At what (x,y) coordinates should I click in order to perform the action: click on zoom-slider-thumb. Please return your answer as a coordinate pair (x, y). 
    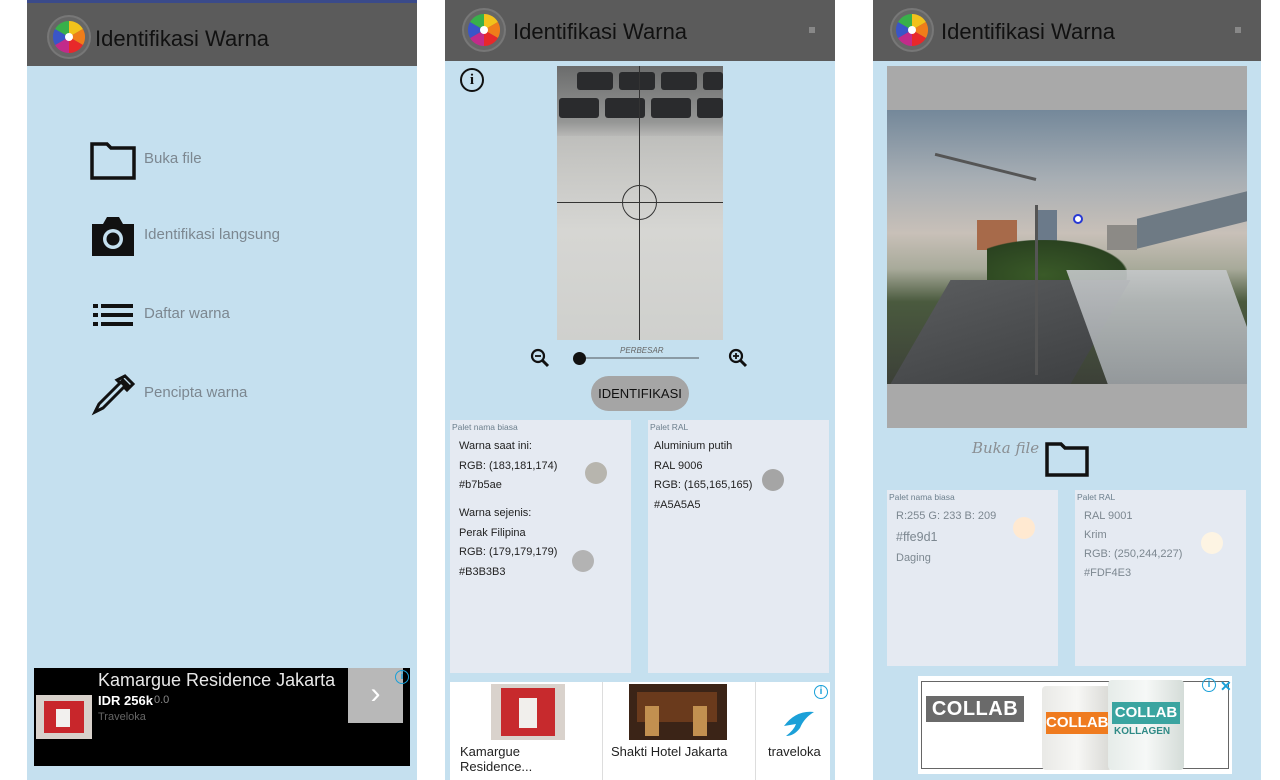
    Looking at the image, I should click on (579, 358).